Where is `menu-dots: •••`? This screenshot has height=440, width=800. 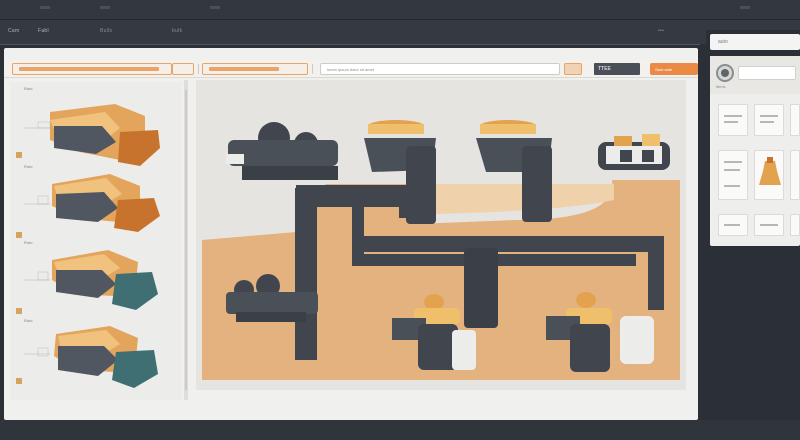
menu-dots: ••• is located at coordinates (661, 31).